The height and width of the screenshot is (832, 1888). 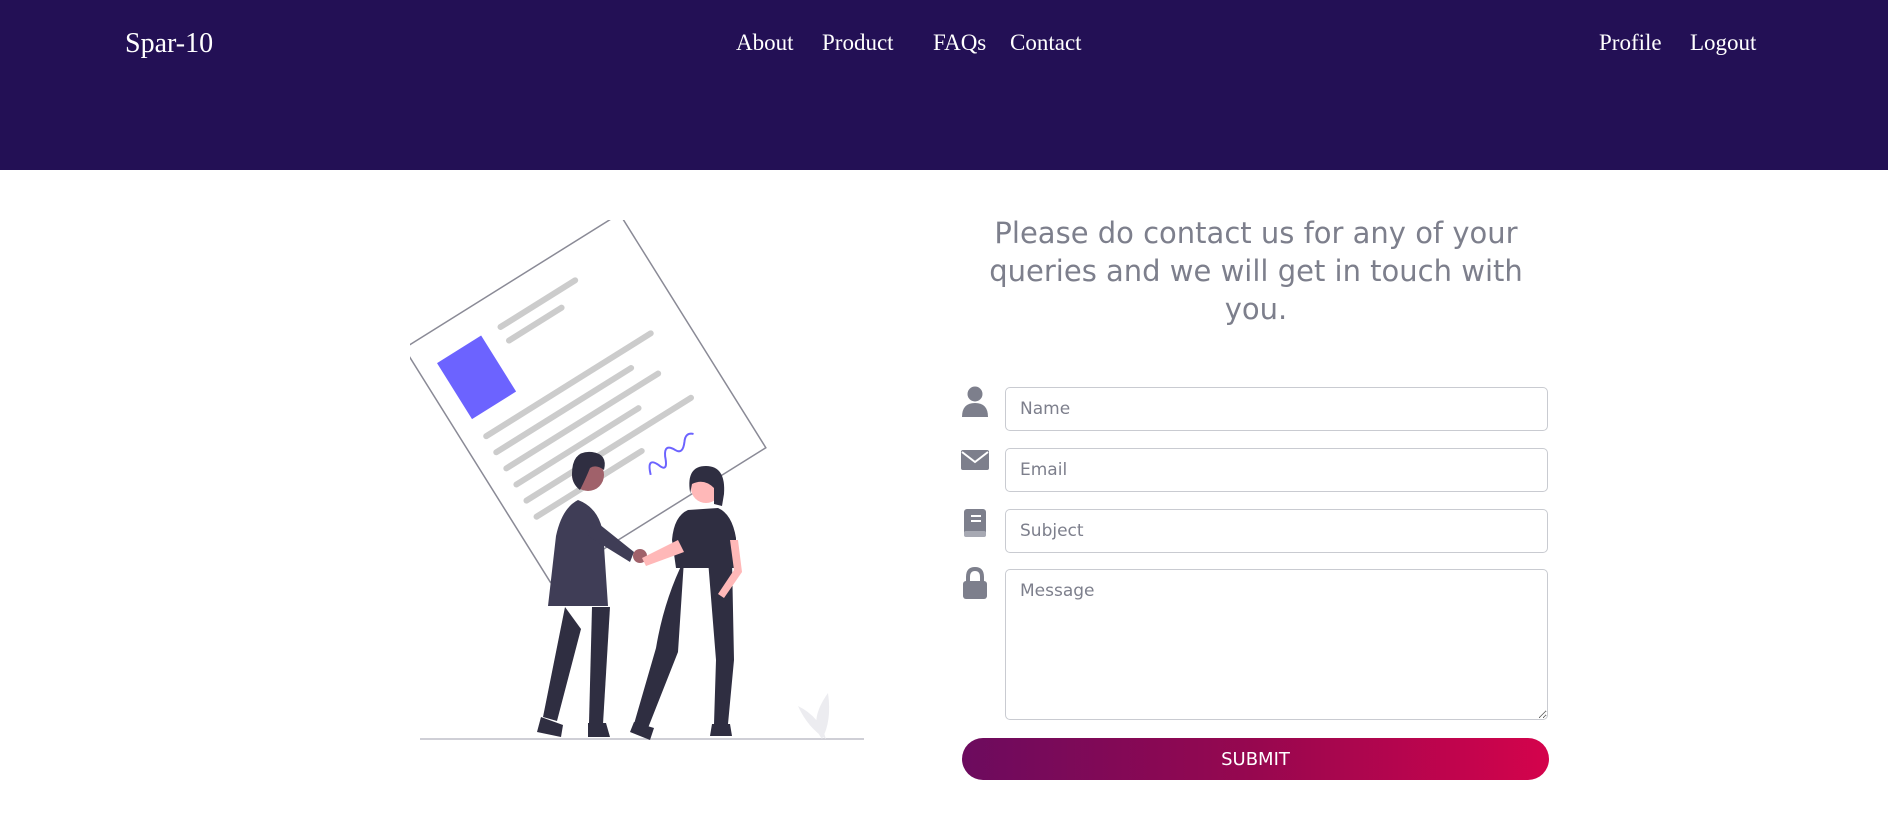 I want to click on nav-link-about: About, so click(x=765, y=43).